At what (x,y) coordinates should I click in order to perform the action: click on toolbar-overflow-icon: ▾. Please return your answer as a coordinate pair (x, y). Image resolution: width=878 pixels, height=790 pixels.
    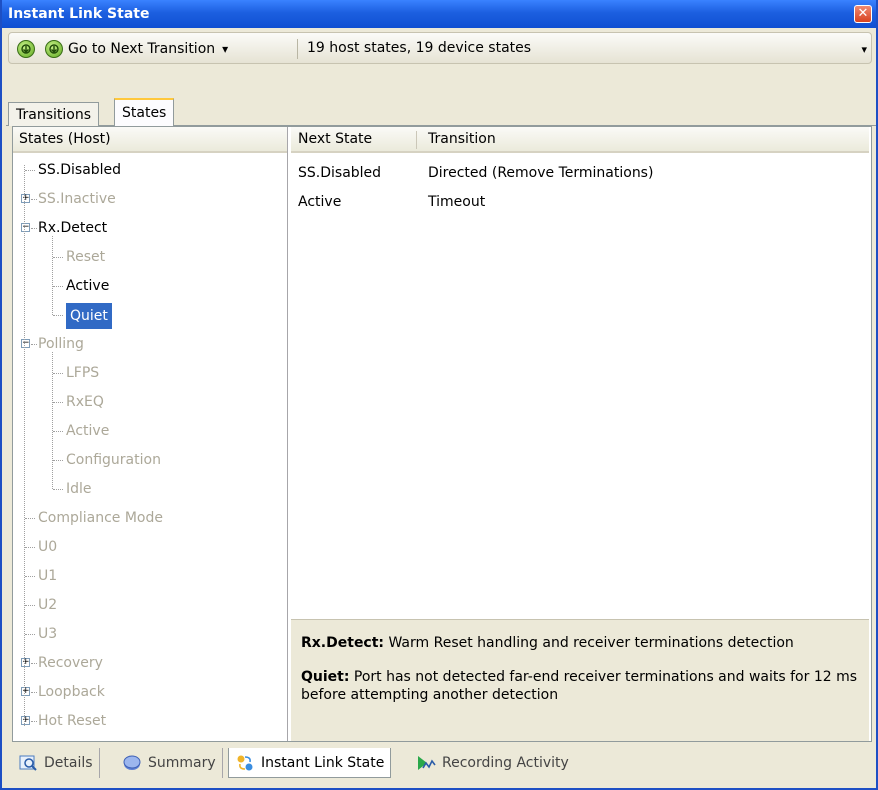
    Looking at the image, I should click on (864, 49).